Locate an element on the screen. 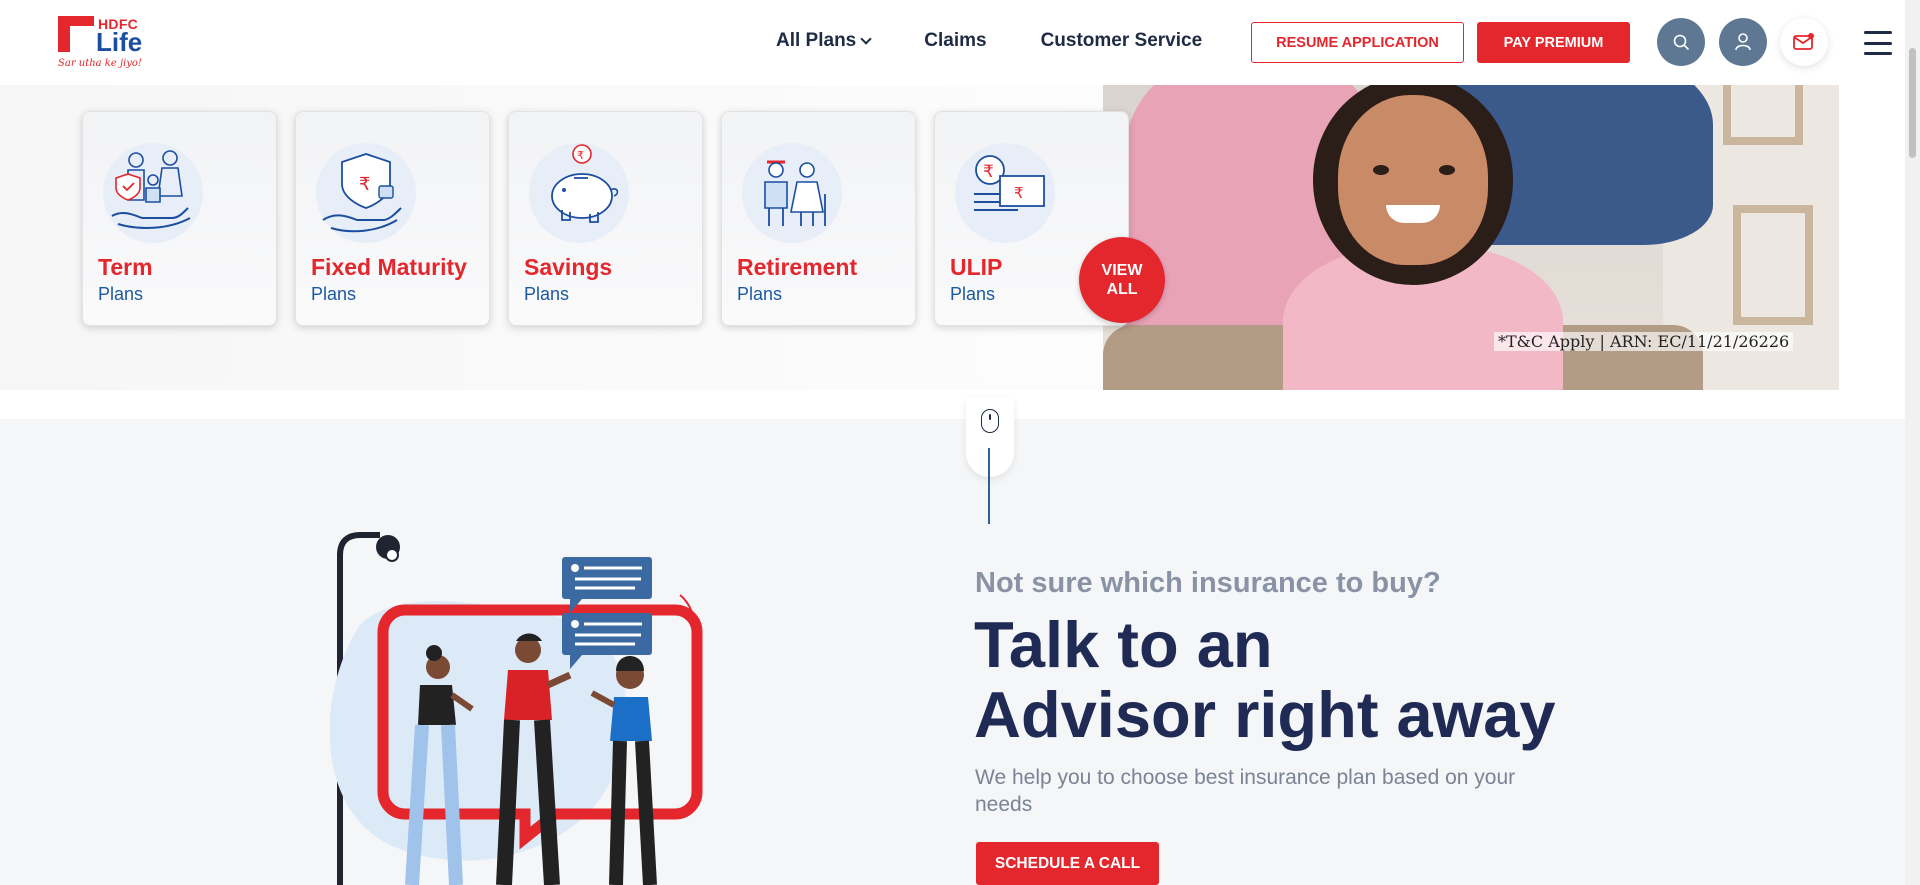 This screenshot has width=1920, height=885. advisor-heading-line1: Talk to an is located at coordinates (1123, 644).